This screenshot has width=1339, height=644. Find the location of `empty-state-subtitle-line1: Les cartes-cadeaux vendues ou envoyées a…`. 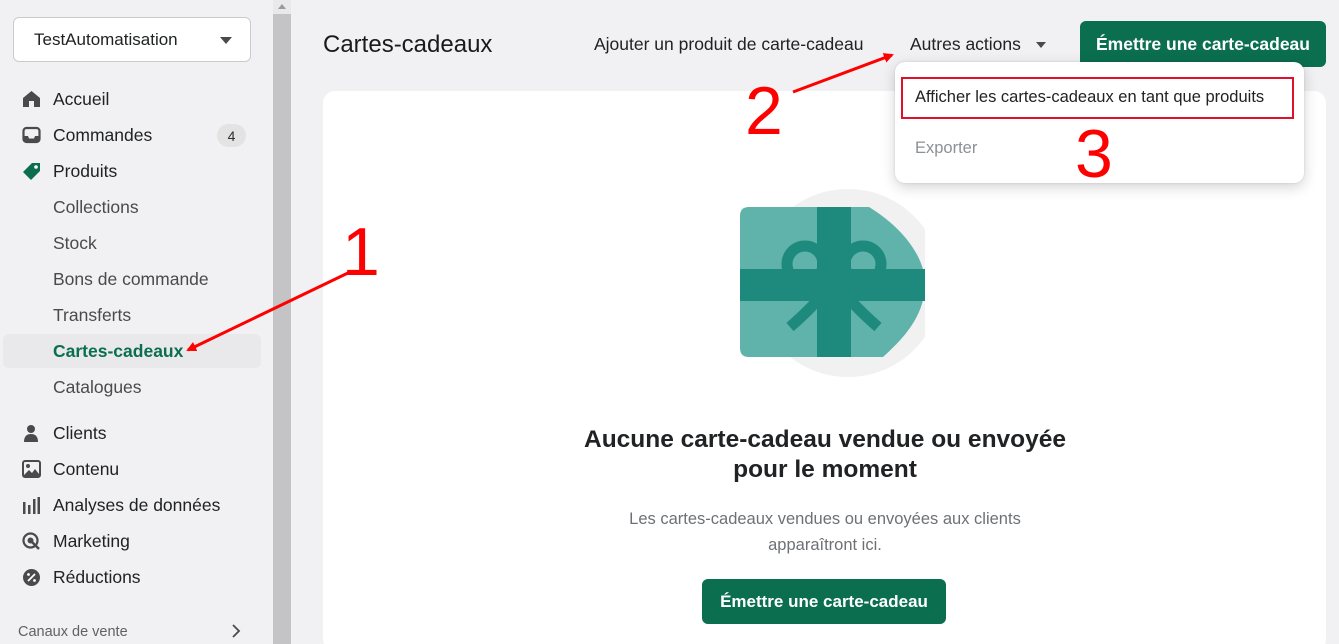

empty-state-subtitle-line1: Les cartes-cadeaux vendues ou envoyées a… is located at coordinates (825, 519).